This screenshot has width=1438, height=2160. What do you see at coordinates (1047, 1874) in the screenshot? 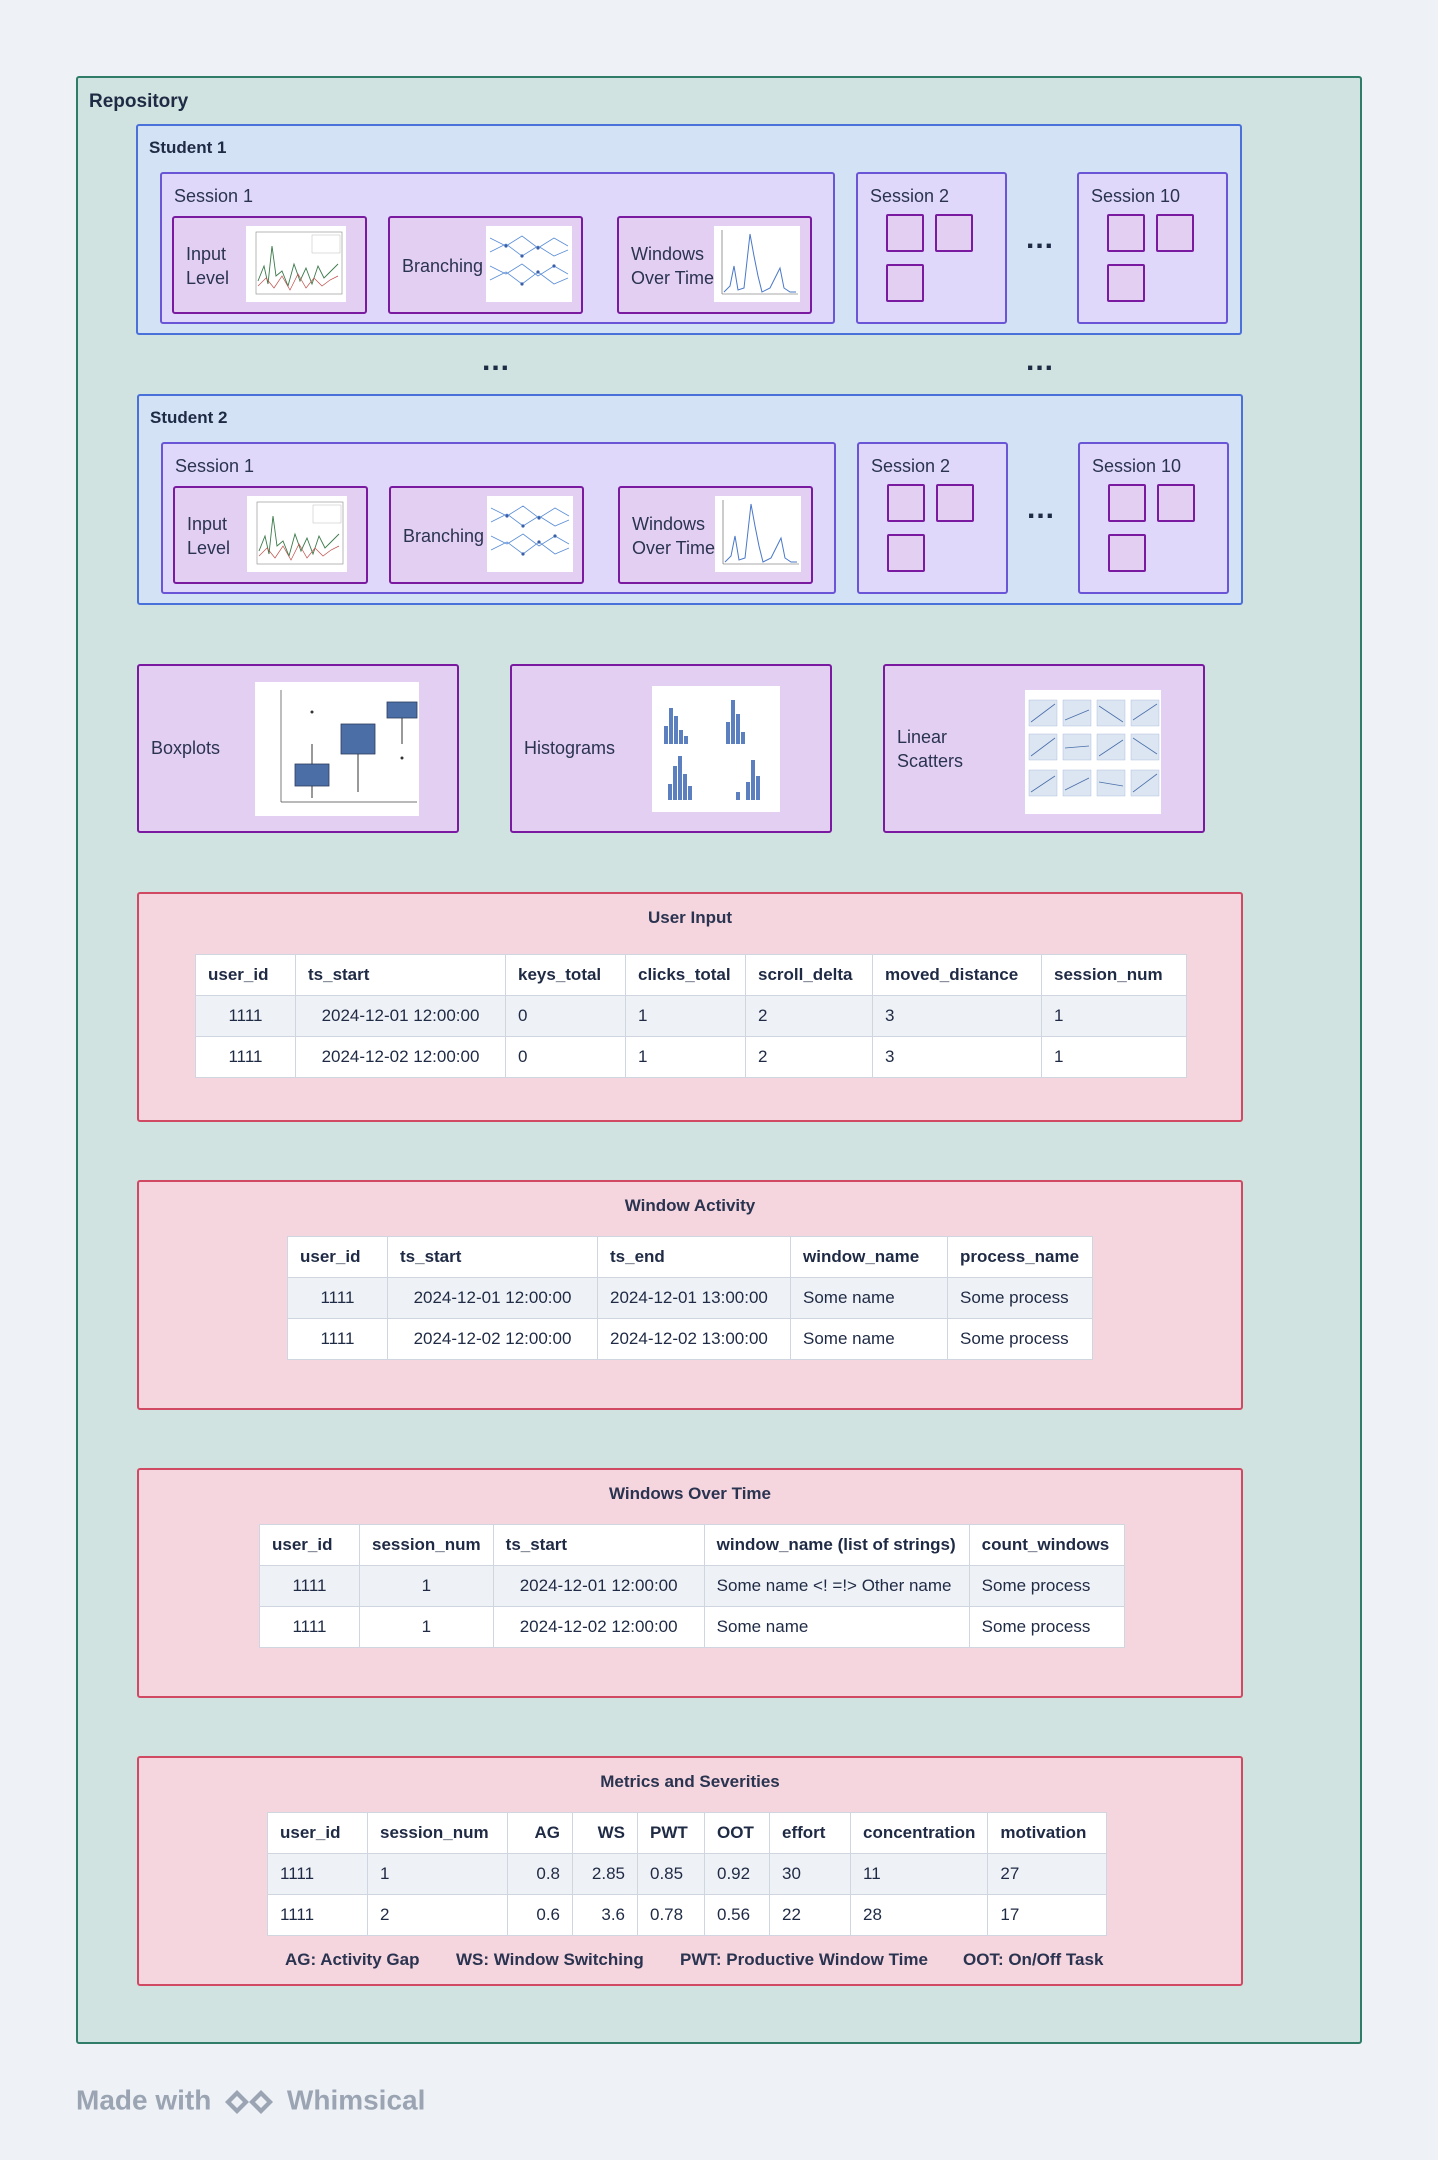
I see `table-cell: 27` at bounding box center [1047, 1874].